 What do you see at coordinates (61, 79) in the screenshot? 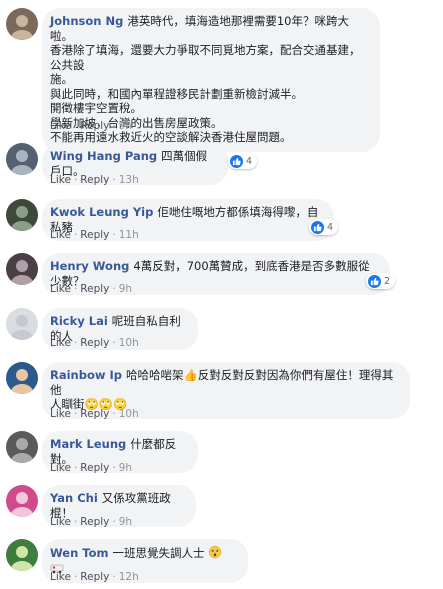
I see `comment-text: 施。` at bounding box center [61, 79].